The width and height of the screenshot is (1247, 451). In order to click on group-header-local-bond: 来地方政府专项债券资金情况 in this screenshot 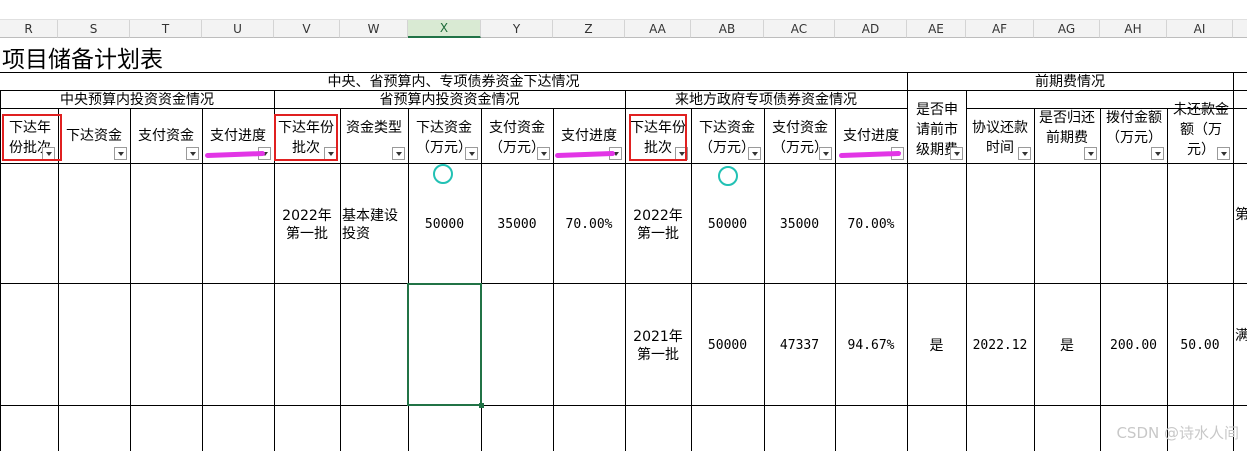, I will do `click(766, 99)`.